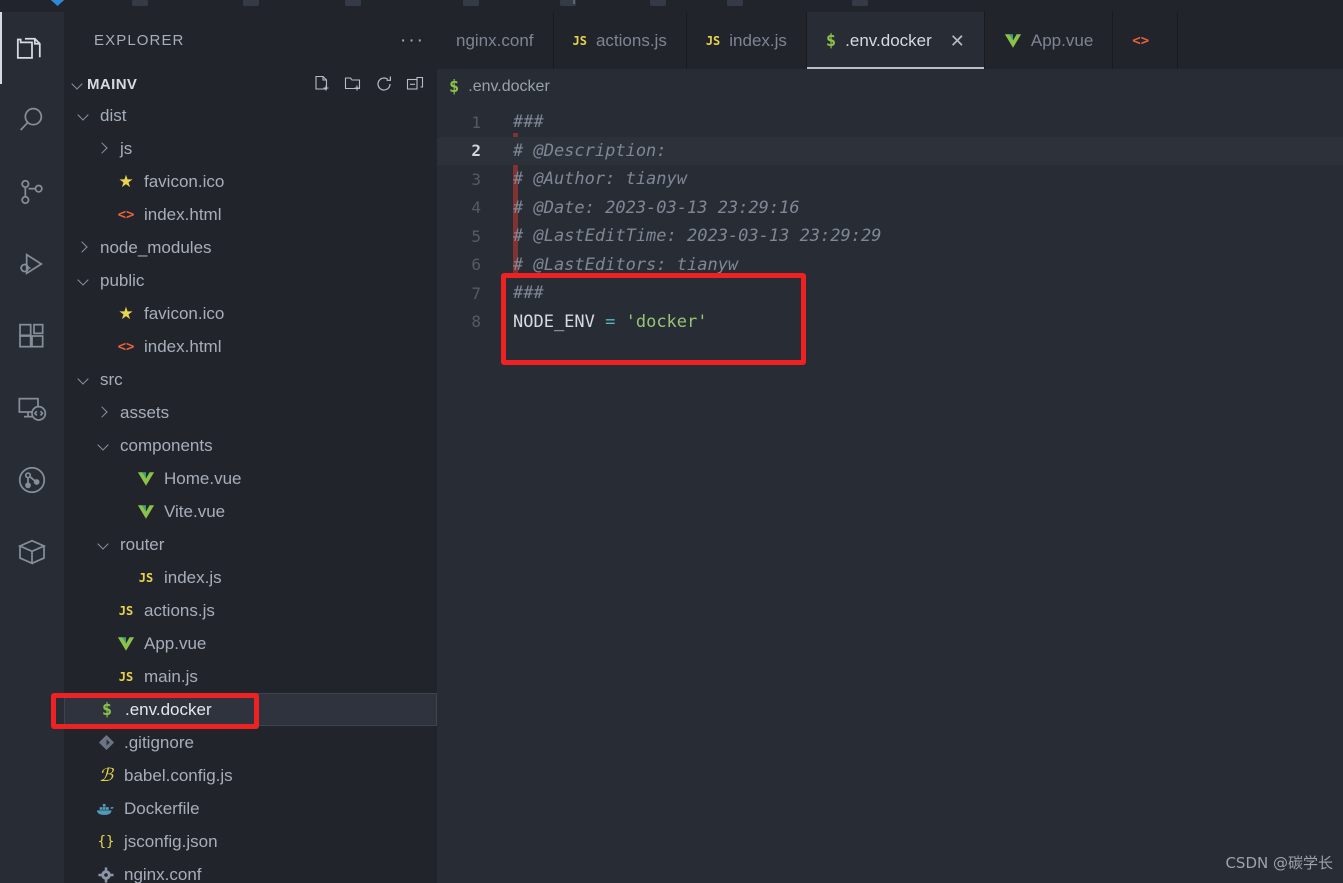 The image size is (1343, 883). What do you see at coordinates (476, 265) in the screenshot?
I see `line-number: 6` at bounding box center [476, 265].